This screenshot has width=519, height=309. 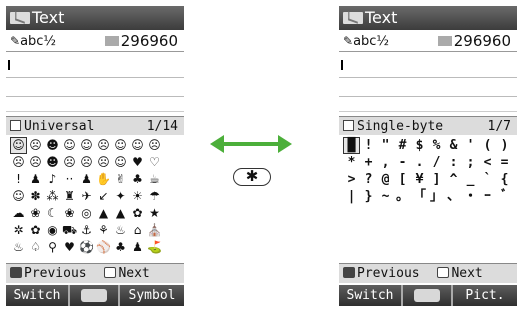 I want to click on grid-cell: [, so click(x=402, y=179).